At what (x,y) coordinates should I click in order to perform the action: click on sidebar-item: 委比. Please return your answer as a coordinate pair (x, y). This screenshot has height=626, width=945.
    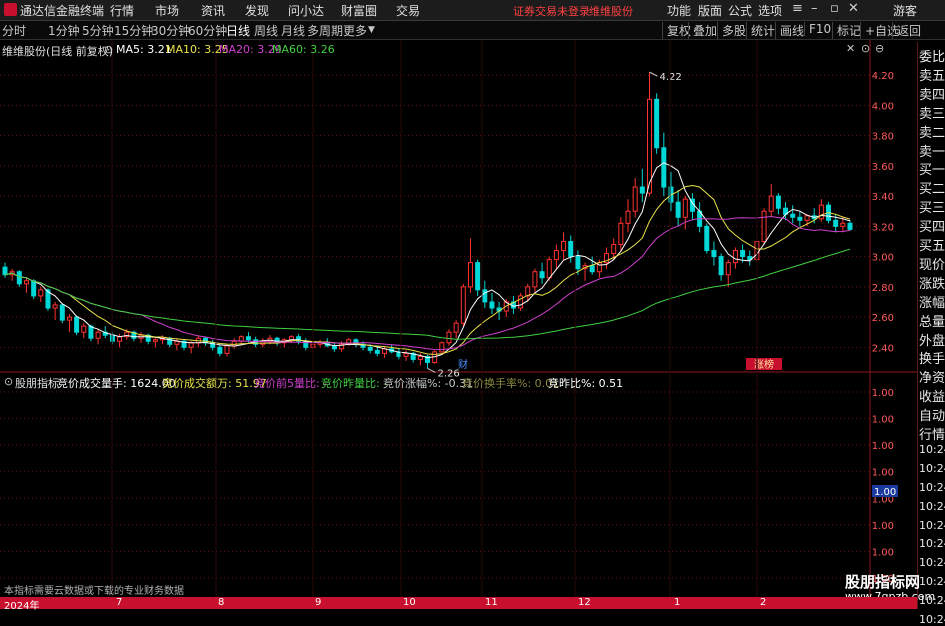
    Looking at the image, I should click on (932, 57).